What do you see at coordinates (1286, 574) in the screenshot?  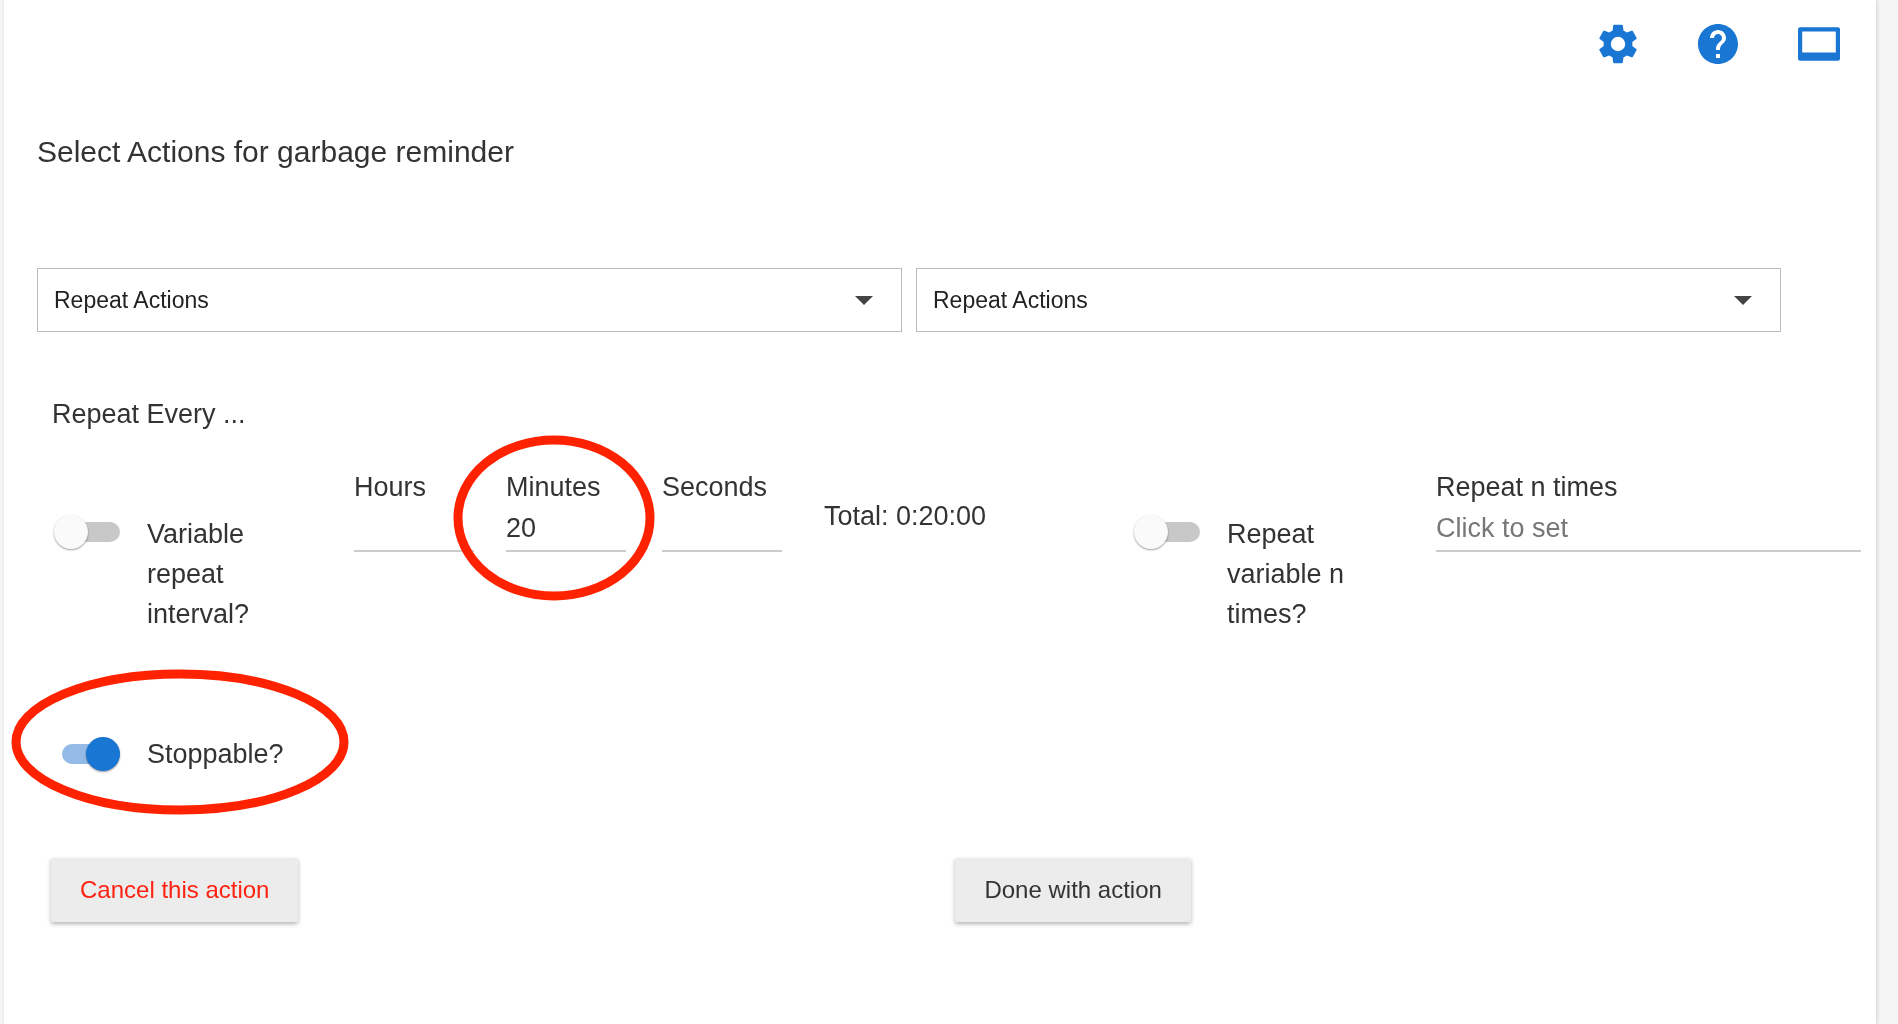 I see `toggle-label: Repeat variable n times?` at bounding box center [1286, 574].